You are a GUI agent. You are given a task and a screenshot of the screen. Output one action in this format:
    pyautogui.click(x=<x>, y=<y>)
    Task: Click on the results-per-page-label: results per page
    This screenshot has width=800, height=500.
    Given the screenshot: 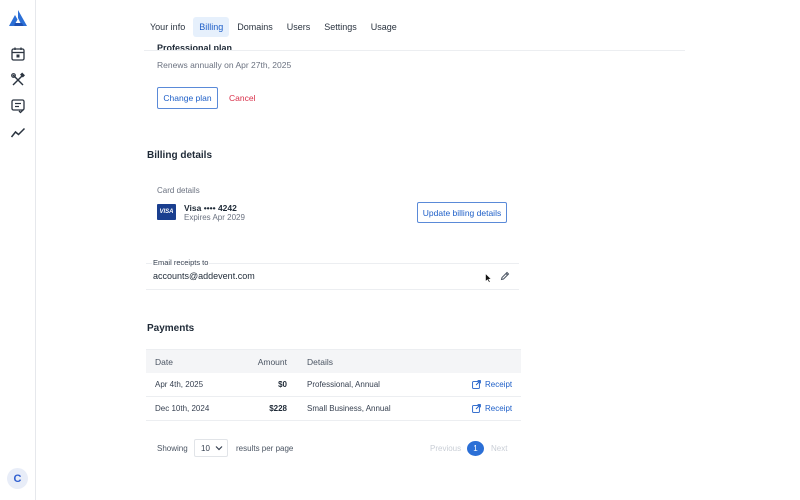 What is the action you would take?
    pyautogui.click(x=265, y=448)
    